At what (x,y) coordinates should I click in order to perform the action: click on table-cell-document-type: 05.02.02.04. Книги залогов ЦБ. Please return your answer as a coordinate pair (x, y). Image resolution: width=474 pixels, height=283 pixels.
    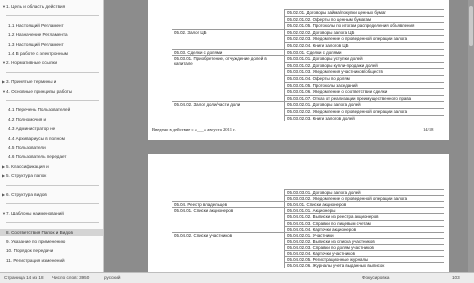
    Looking at the image, I should click on (318, 45).